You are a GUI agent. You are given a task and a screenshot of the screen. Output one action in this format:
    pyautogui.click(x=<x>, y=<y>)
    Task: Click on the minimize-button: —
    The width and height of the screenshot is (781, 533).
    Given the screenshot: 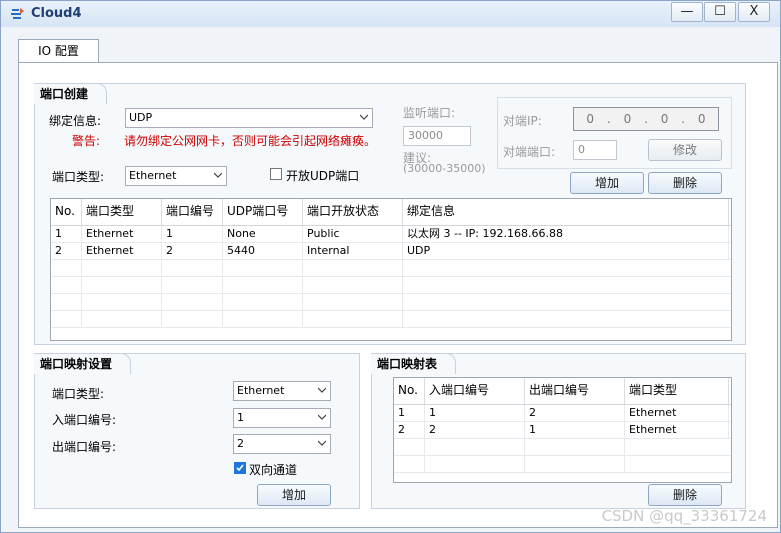 What is the action you would take?
    pyautogui.click(x=687, y=12)
    